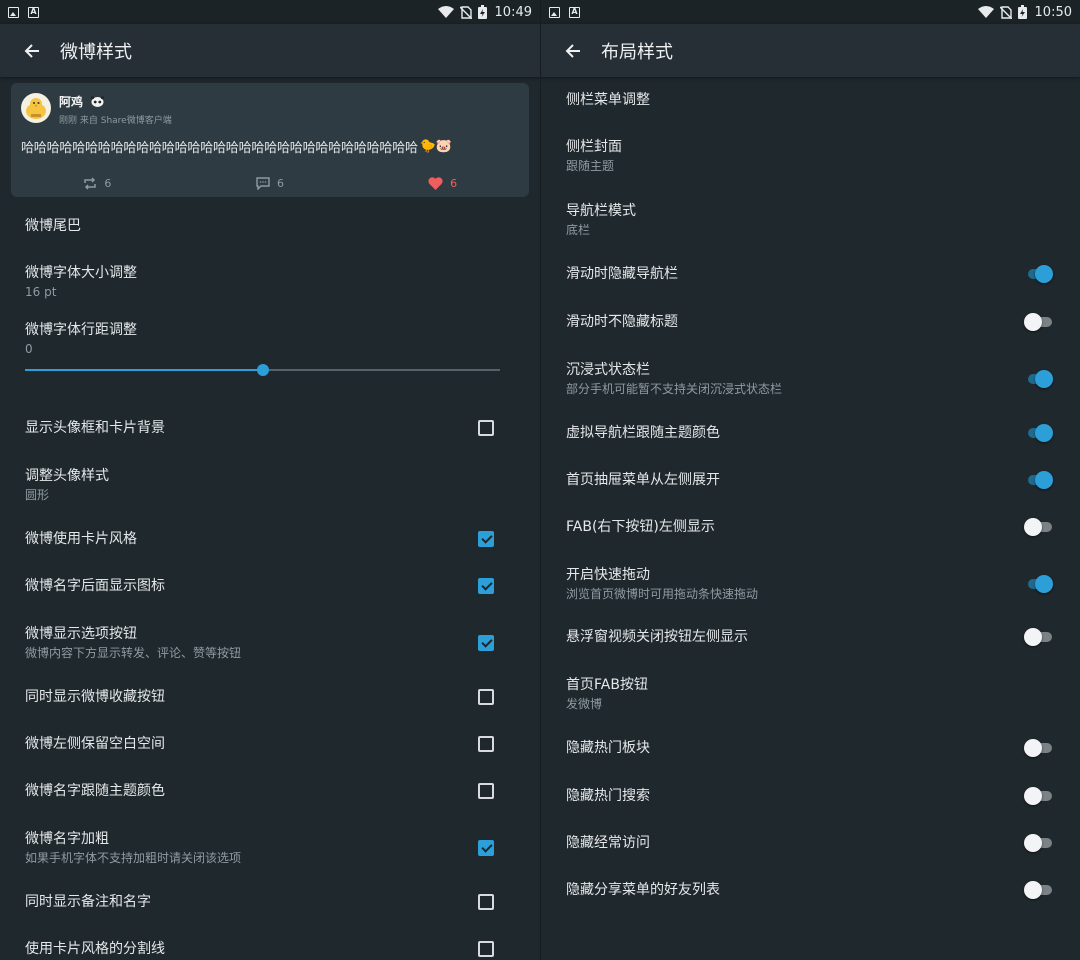  Describe the element at coordinates (810, 890) in the screenshot. I see `settings-item: 隐藏分享菜单的好友列表` at that location.